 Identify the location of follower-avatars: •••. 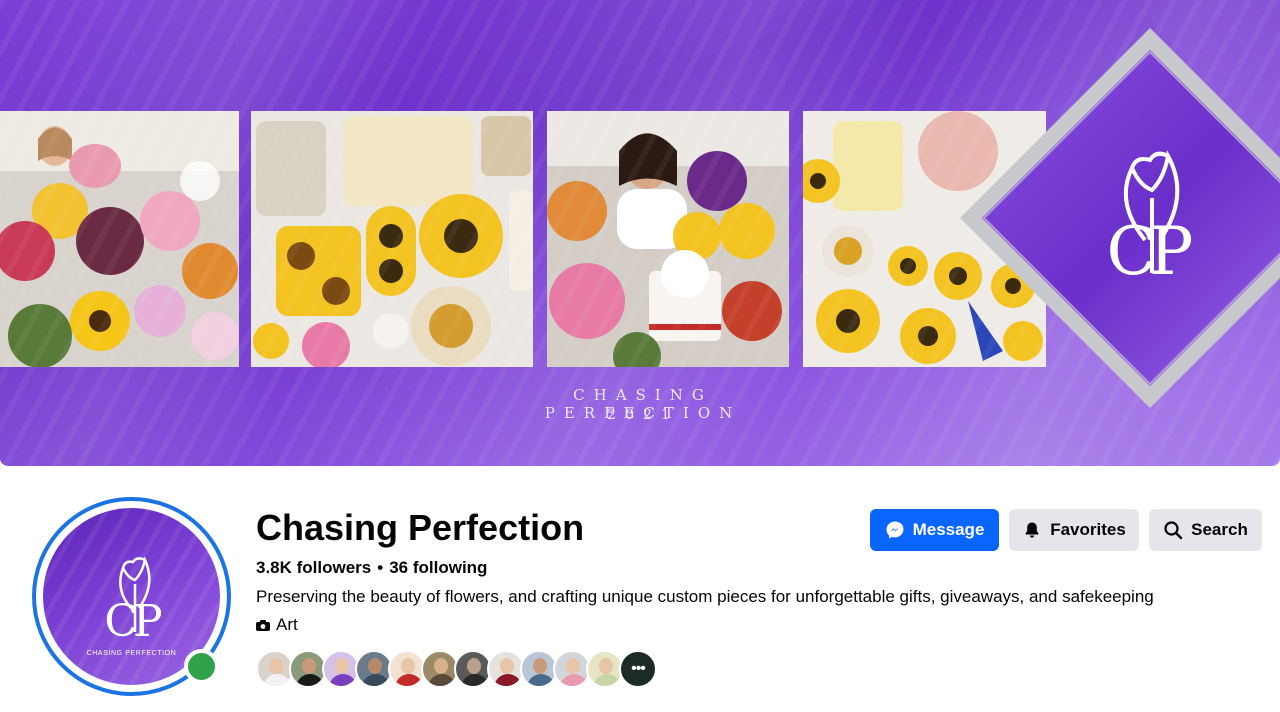
(456, 670).